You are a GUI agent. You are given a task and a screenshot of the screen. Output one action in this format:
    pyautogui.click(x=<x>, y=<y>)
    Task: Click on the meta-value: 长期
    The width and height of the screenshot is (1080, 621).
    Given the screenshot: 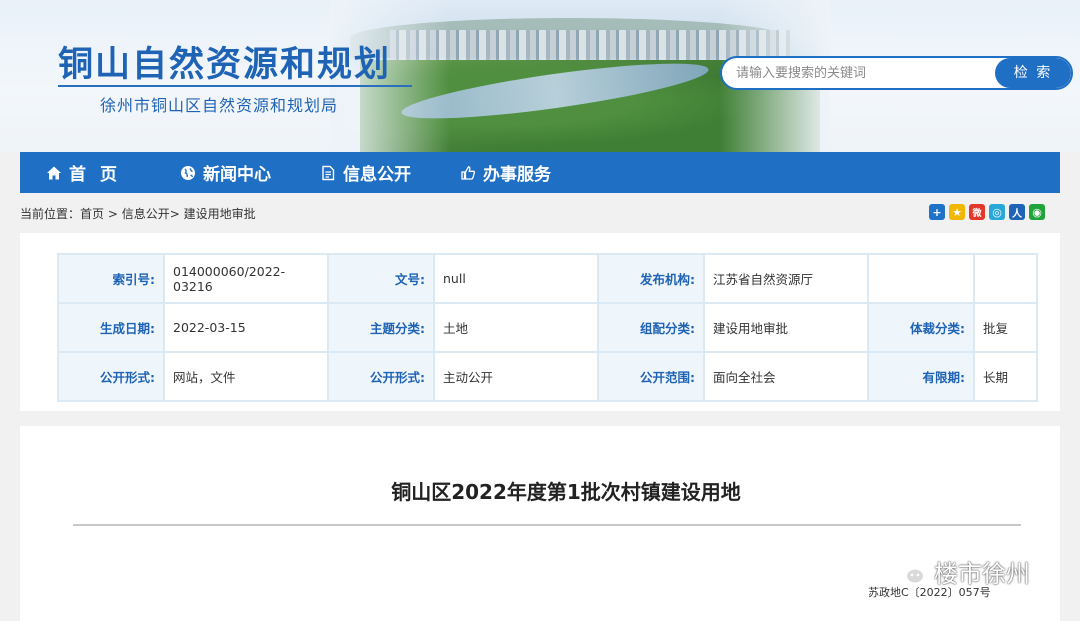 What is the action you would take?
    pyautogui.click(x=1005, y=376)
    